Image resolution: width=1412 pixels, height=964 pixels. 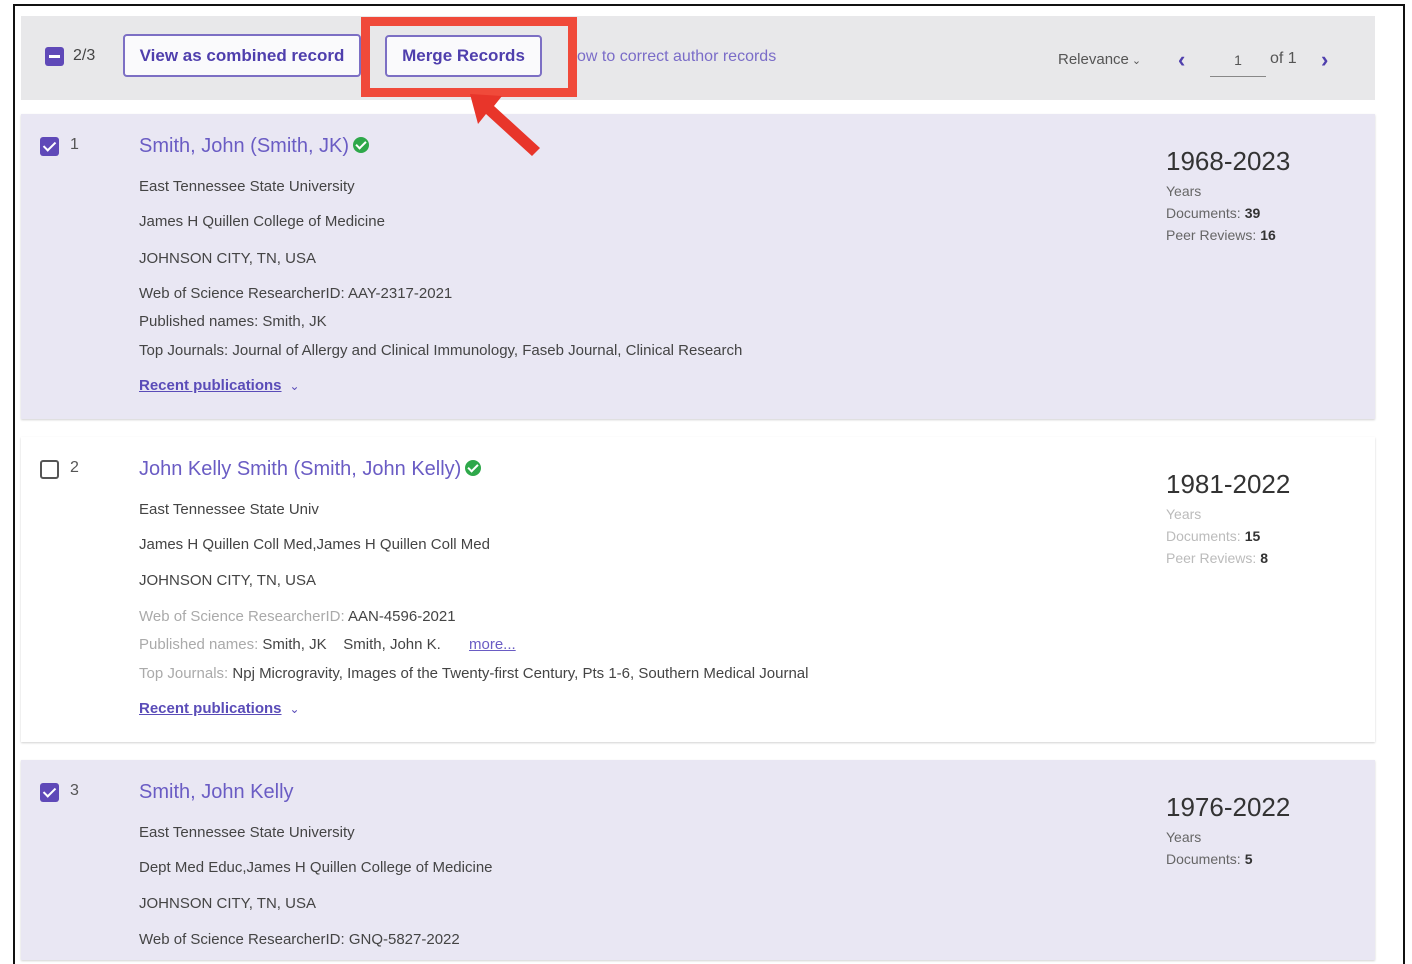 I want to click on author-name-link: Smith, John (Smith, JK), so click(x=254, y=146).